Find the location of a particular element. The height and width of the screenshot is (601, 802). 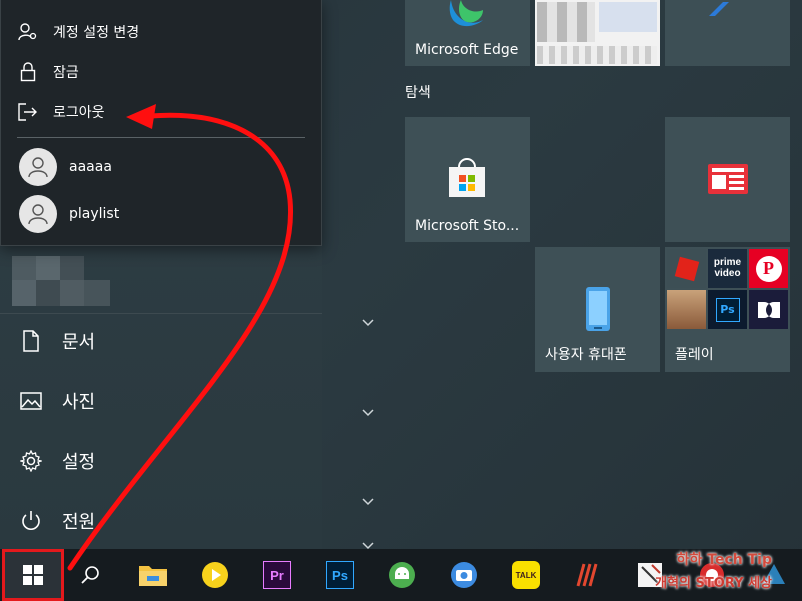

roblox-mini-tile is located at coordinates (686, 268).